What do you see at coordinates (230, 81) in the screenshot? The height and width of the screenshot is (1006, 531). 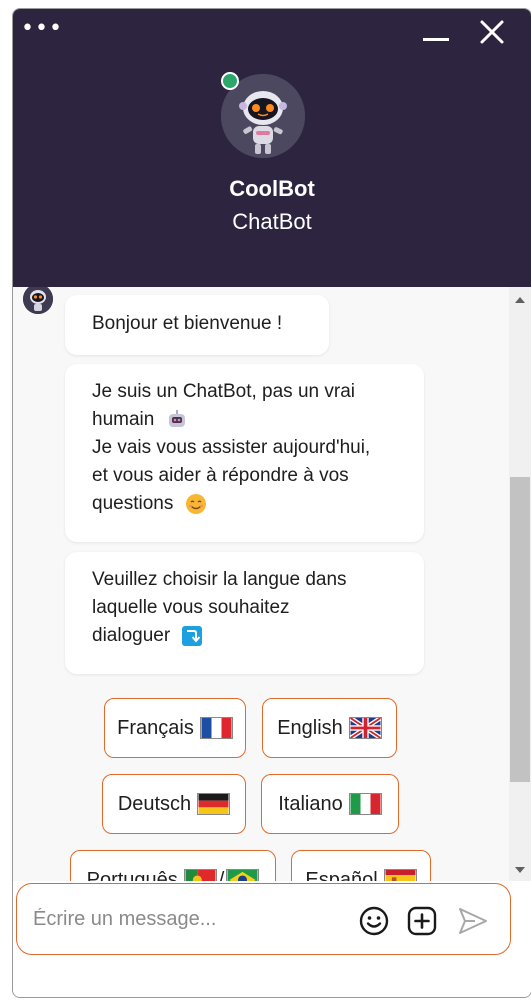 I see `online-status-indicator` at bounding box center [230, 81].